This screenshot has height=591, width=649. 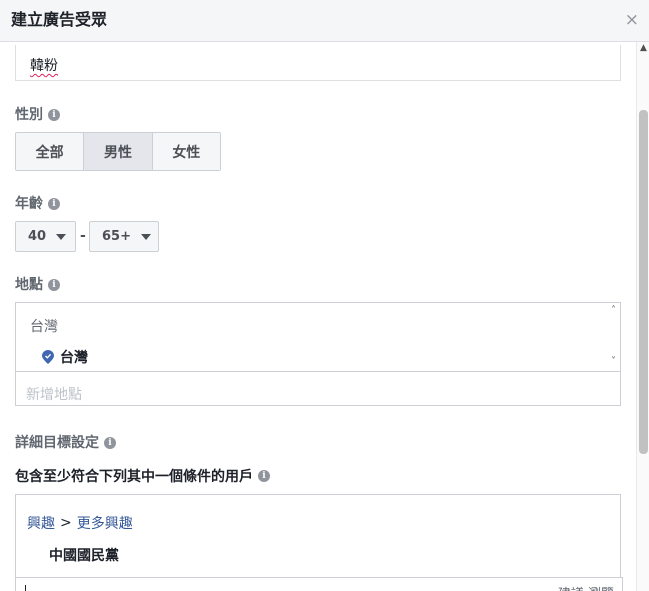 What do you see at coordinates (37, 236) in the screenshot?
I see `age-min-value: 40` at bounding box center [37, 236].